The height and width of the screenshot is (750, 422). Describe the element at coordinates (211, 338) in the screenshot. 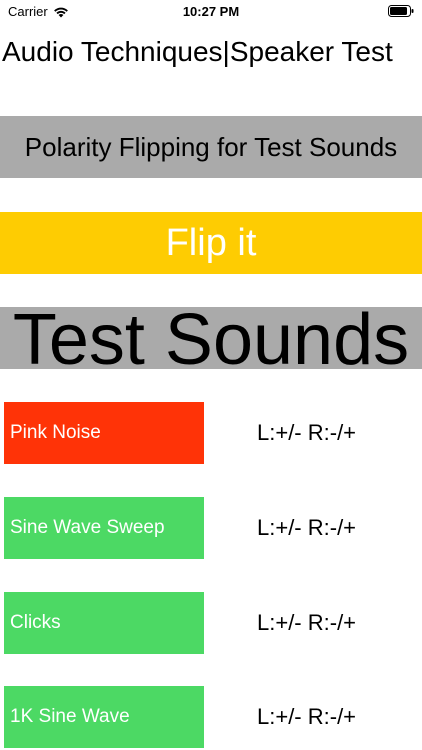

I see `test-sounds-heading: Test Sounds` at that location.